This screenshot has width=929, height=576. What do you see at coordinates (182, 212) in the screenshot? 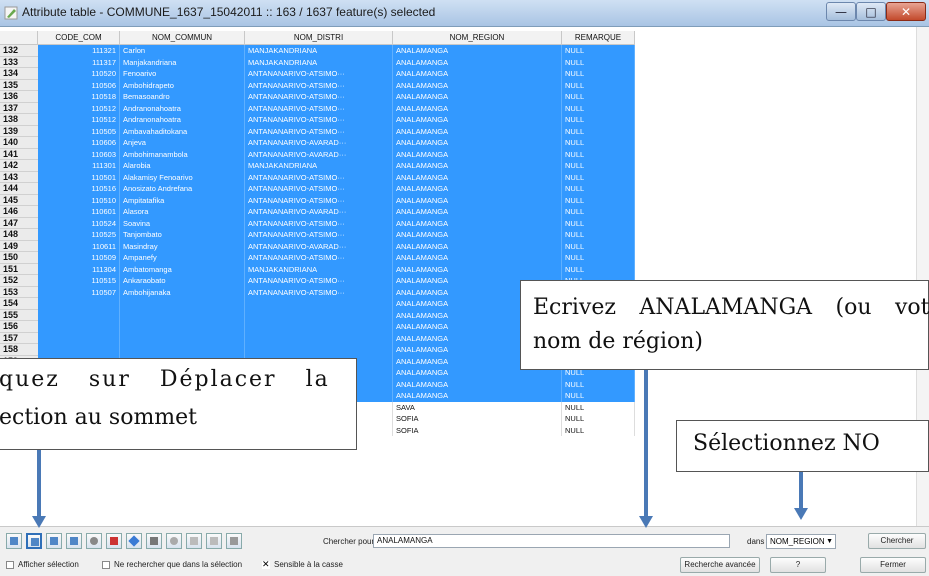
I see `cell-commune: Alasora` at bounding box center [182, 212].